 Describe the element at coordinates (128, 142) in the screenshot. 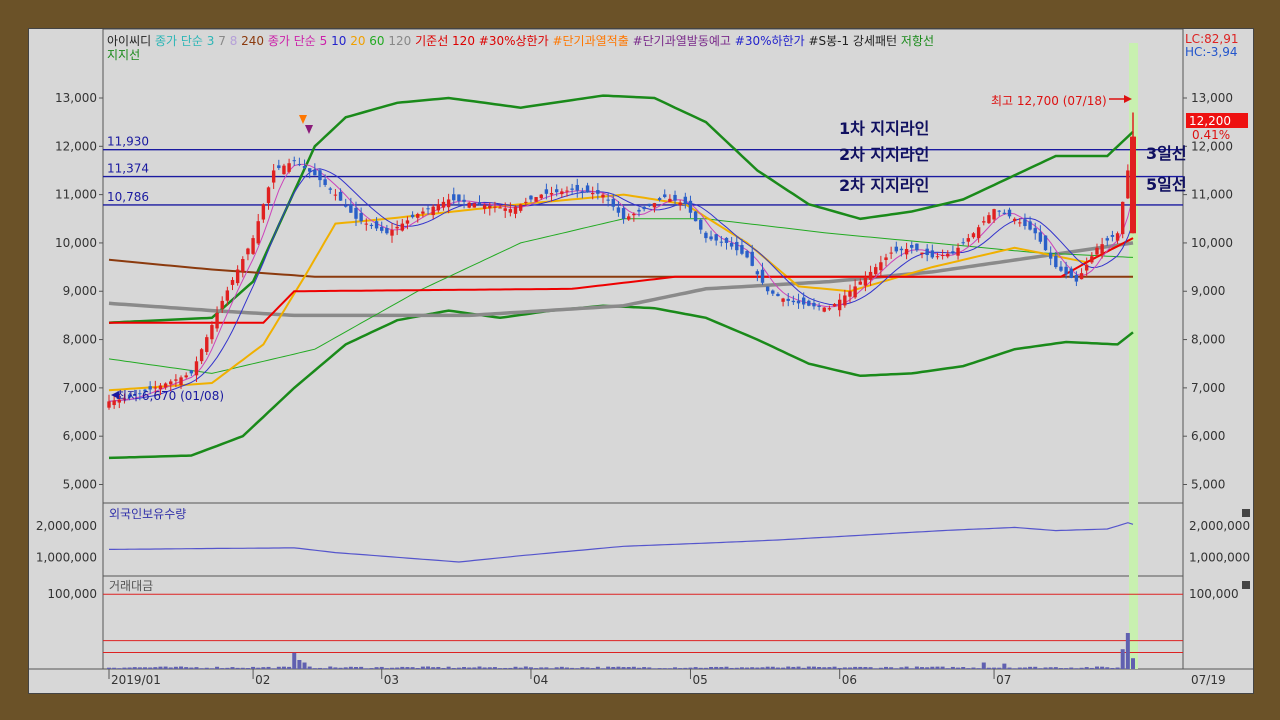

I see `support-level-label: 11,930` at that location.